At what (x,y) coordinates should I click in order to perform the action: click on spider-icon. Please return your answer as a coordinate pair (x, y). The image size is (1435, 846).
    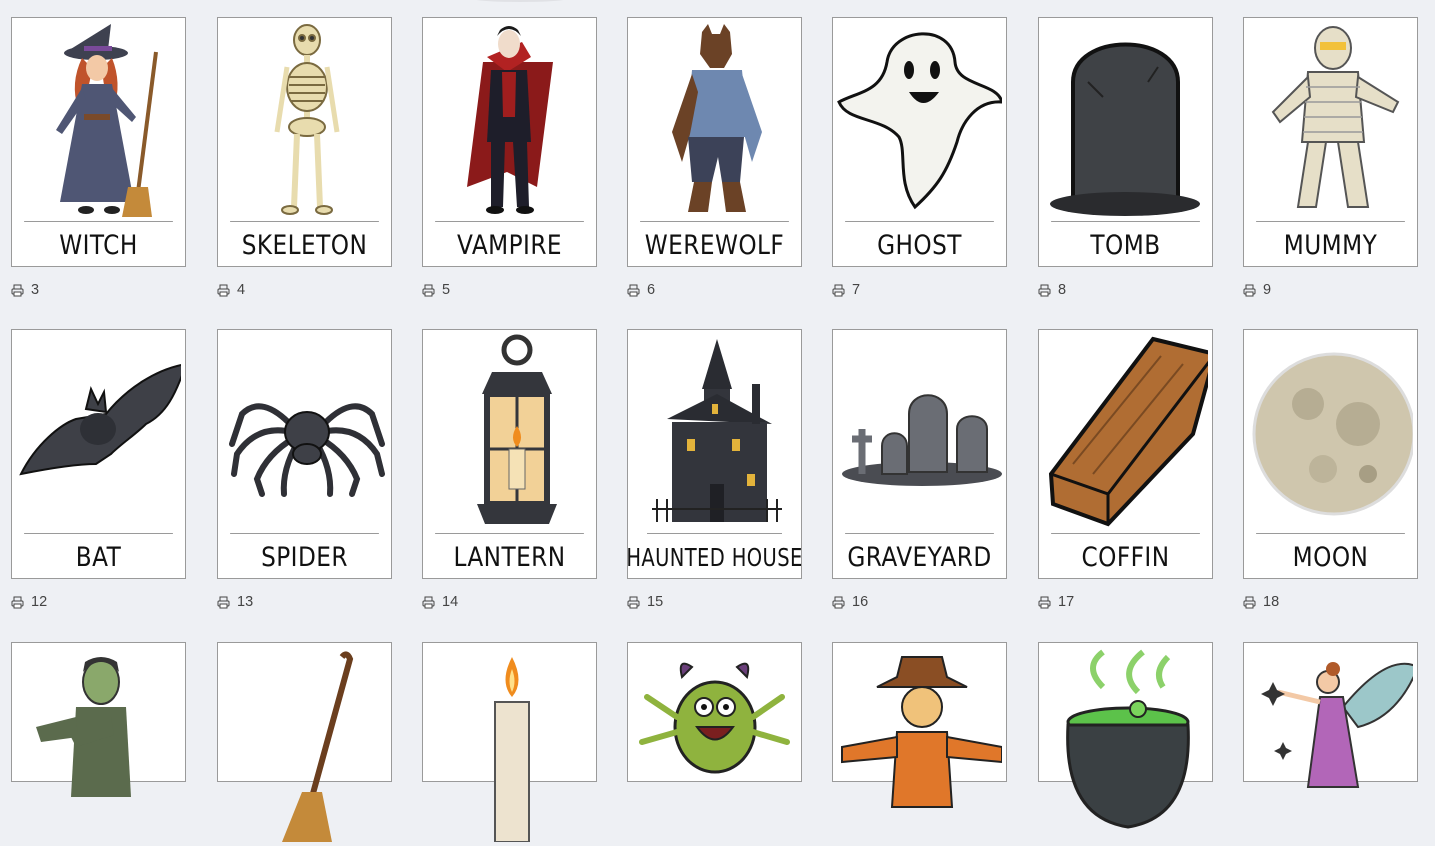
    Looking at the image, I should click on (304, 431).